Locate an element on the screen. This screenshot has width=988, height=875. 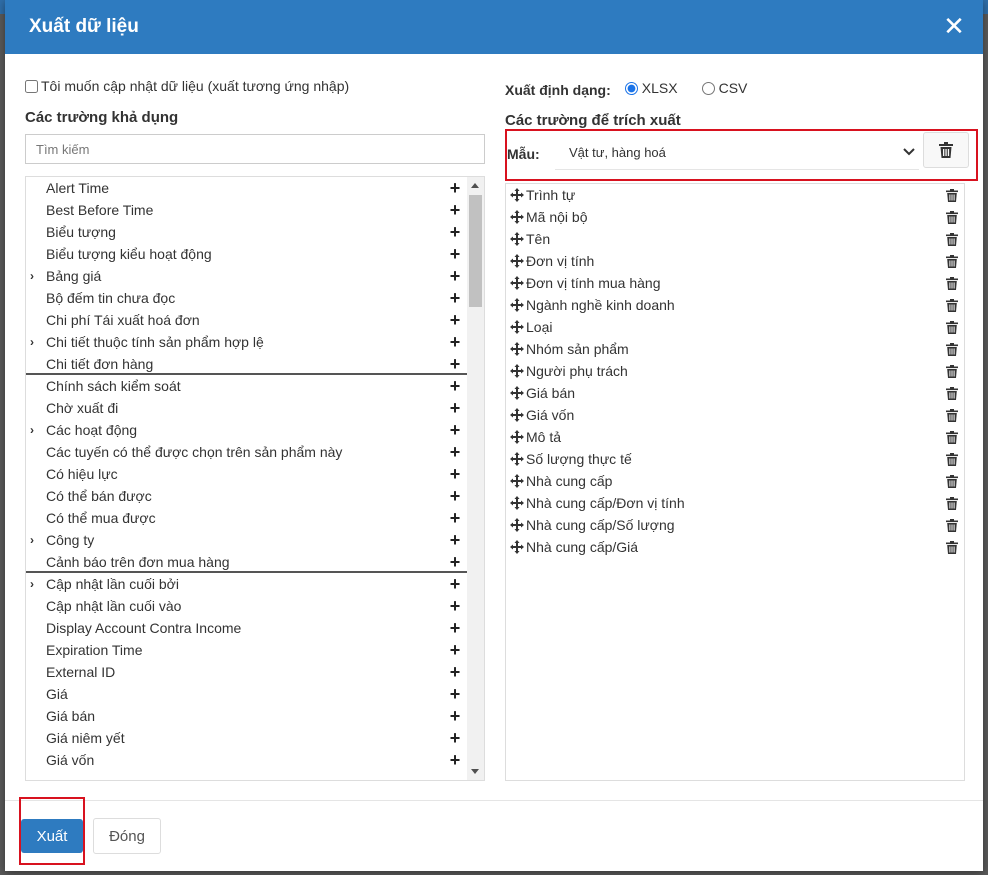
available-field-item: Bộ đếm tin chưa đọc + is located at coordinates (247, 298).